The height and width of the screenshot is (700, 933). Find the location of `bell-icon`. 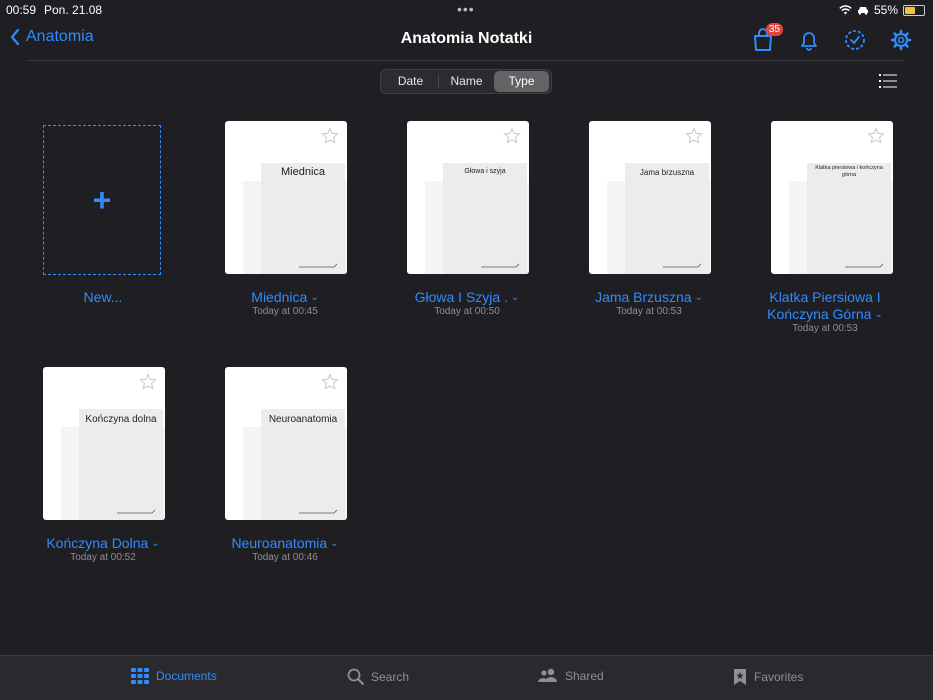

bell-icon is located at coordinates (809, 41).